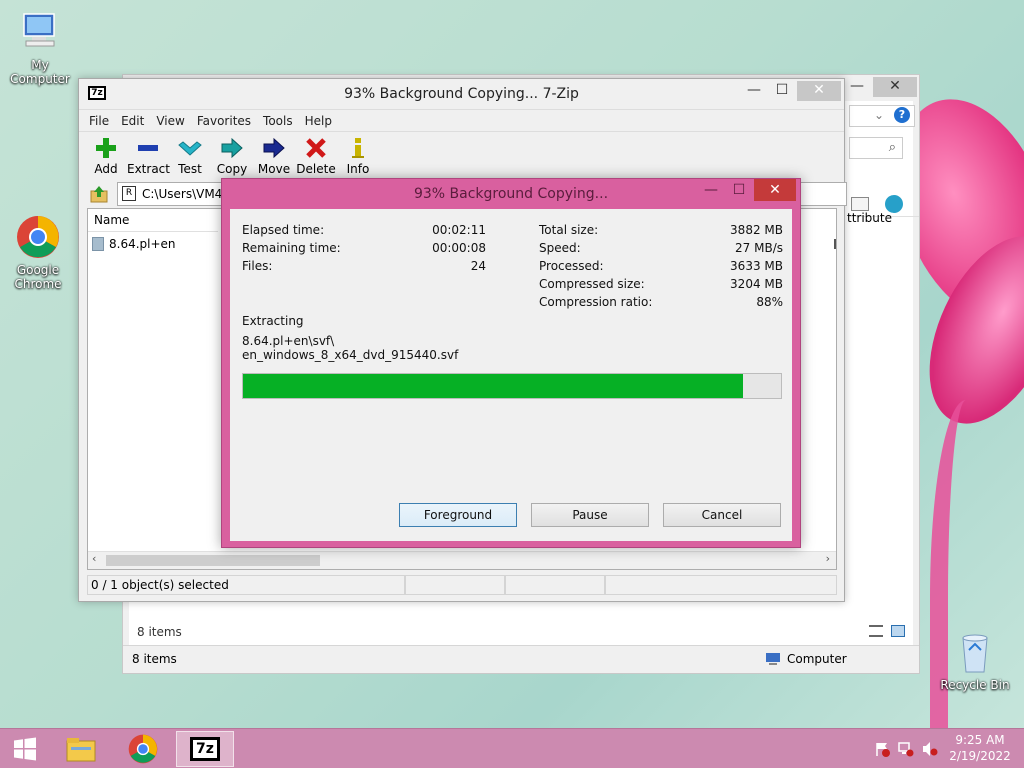 This screenshot has height=768, width=1024. Describe the element at coordinates (980, 740) in the screenshot. I see `clock-time: 9:25 AM` at that location.